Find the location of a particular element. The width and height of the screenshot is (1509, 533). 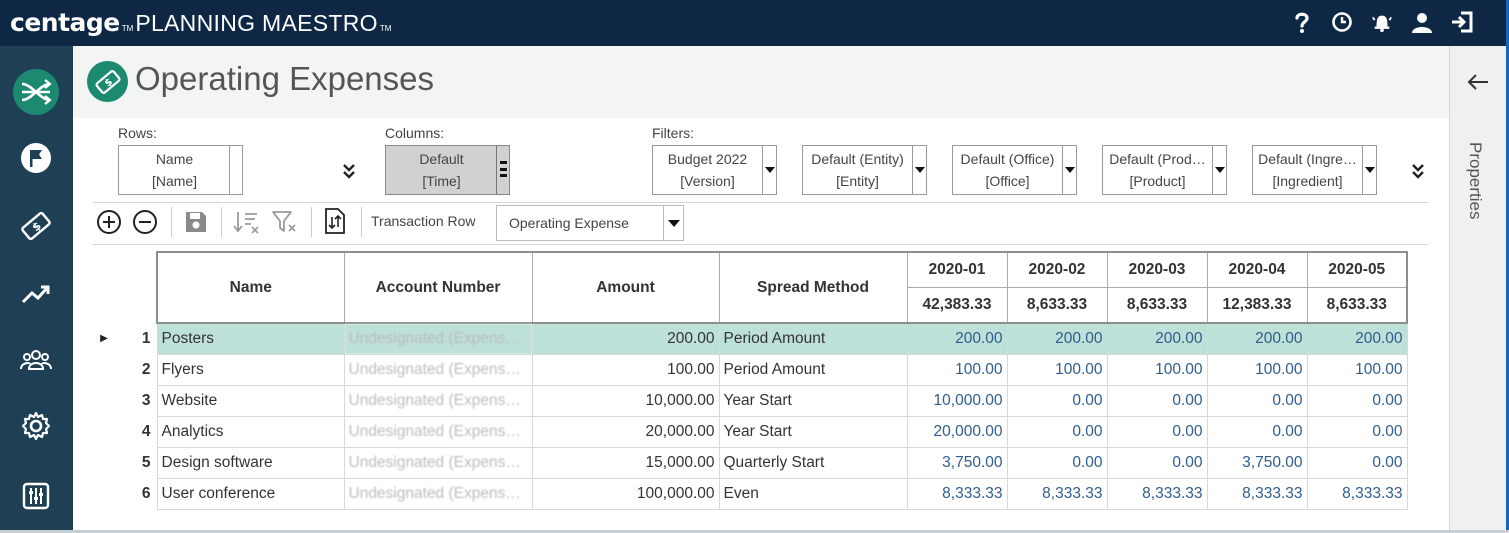

transaction-row-dropdown-icon is located at coordinates (673, 223).